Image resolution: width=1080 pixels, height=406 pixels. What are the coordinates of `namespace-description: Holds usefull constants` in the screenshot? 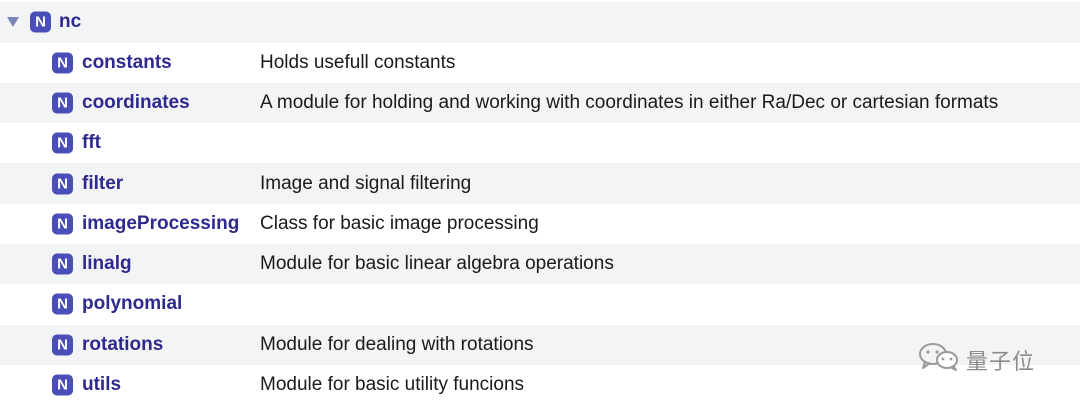 It's located at (358, 62).